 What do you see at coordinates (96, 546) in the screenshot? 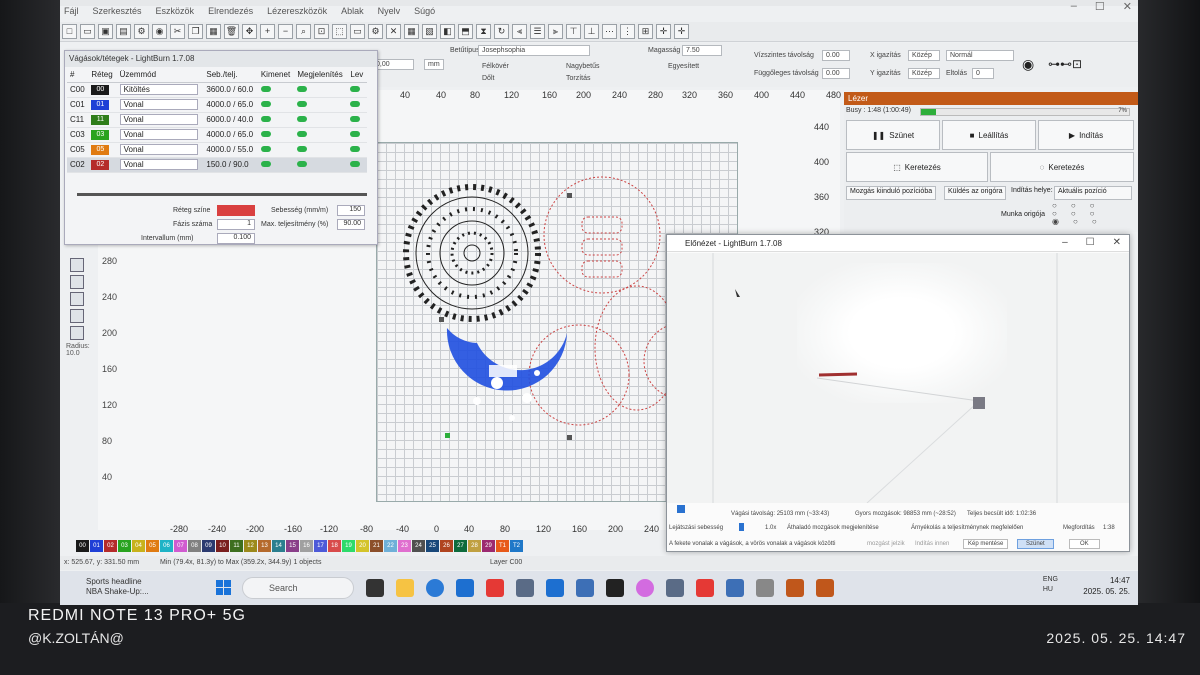
I see `palette-swatch: 01` at bounding box center [96, 546].